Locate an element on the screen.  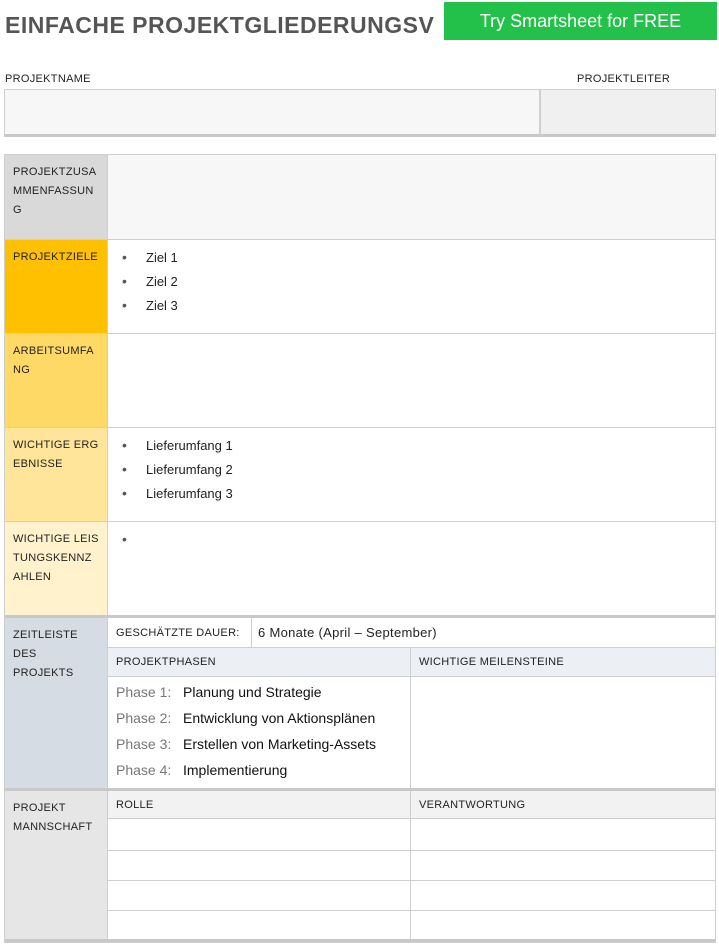
summary-row: PROJEKTZUSAMMENFASSUNG is located at coordinates (360, 197).